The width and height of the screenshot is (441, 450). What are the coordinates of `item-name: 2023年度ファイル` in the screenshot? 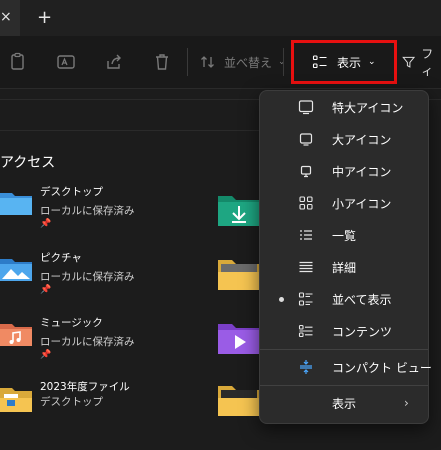 It's located at (85, 387).